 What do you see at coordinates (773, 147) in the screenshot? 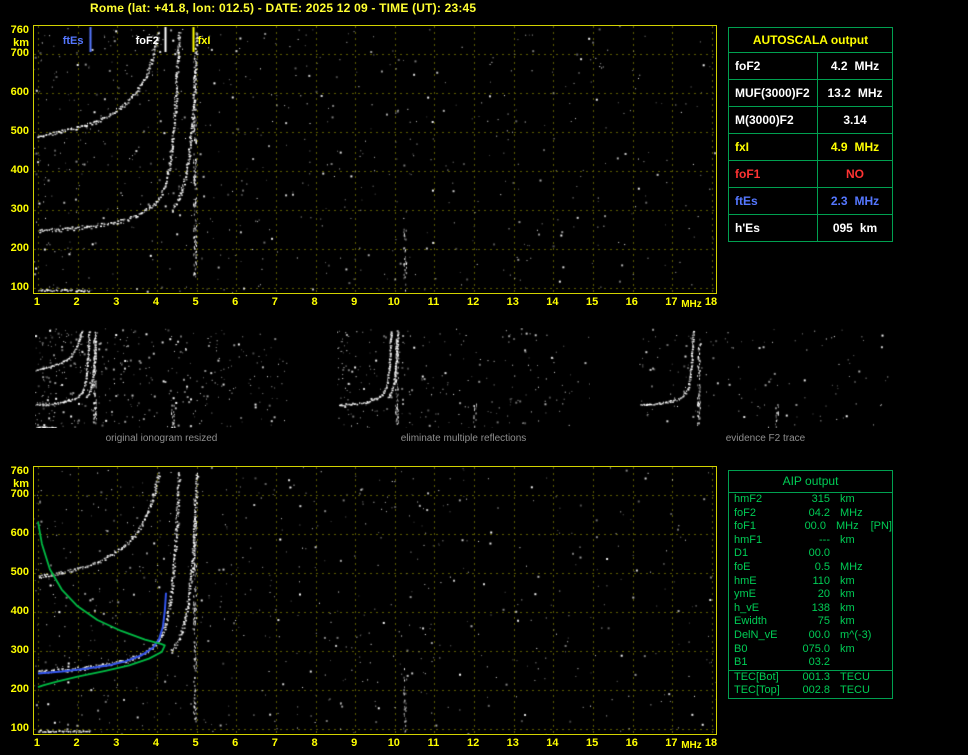
I see `autoscala-row-label: fxI` at bounding box center [773, 147].